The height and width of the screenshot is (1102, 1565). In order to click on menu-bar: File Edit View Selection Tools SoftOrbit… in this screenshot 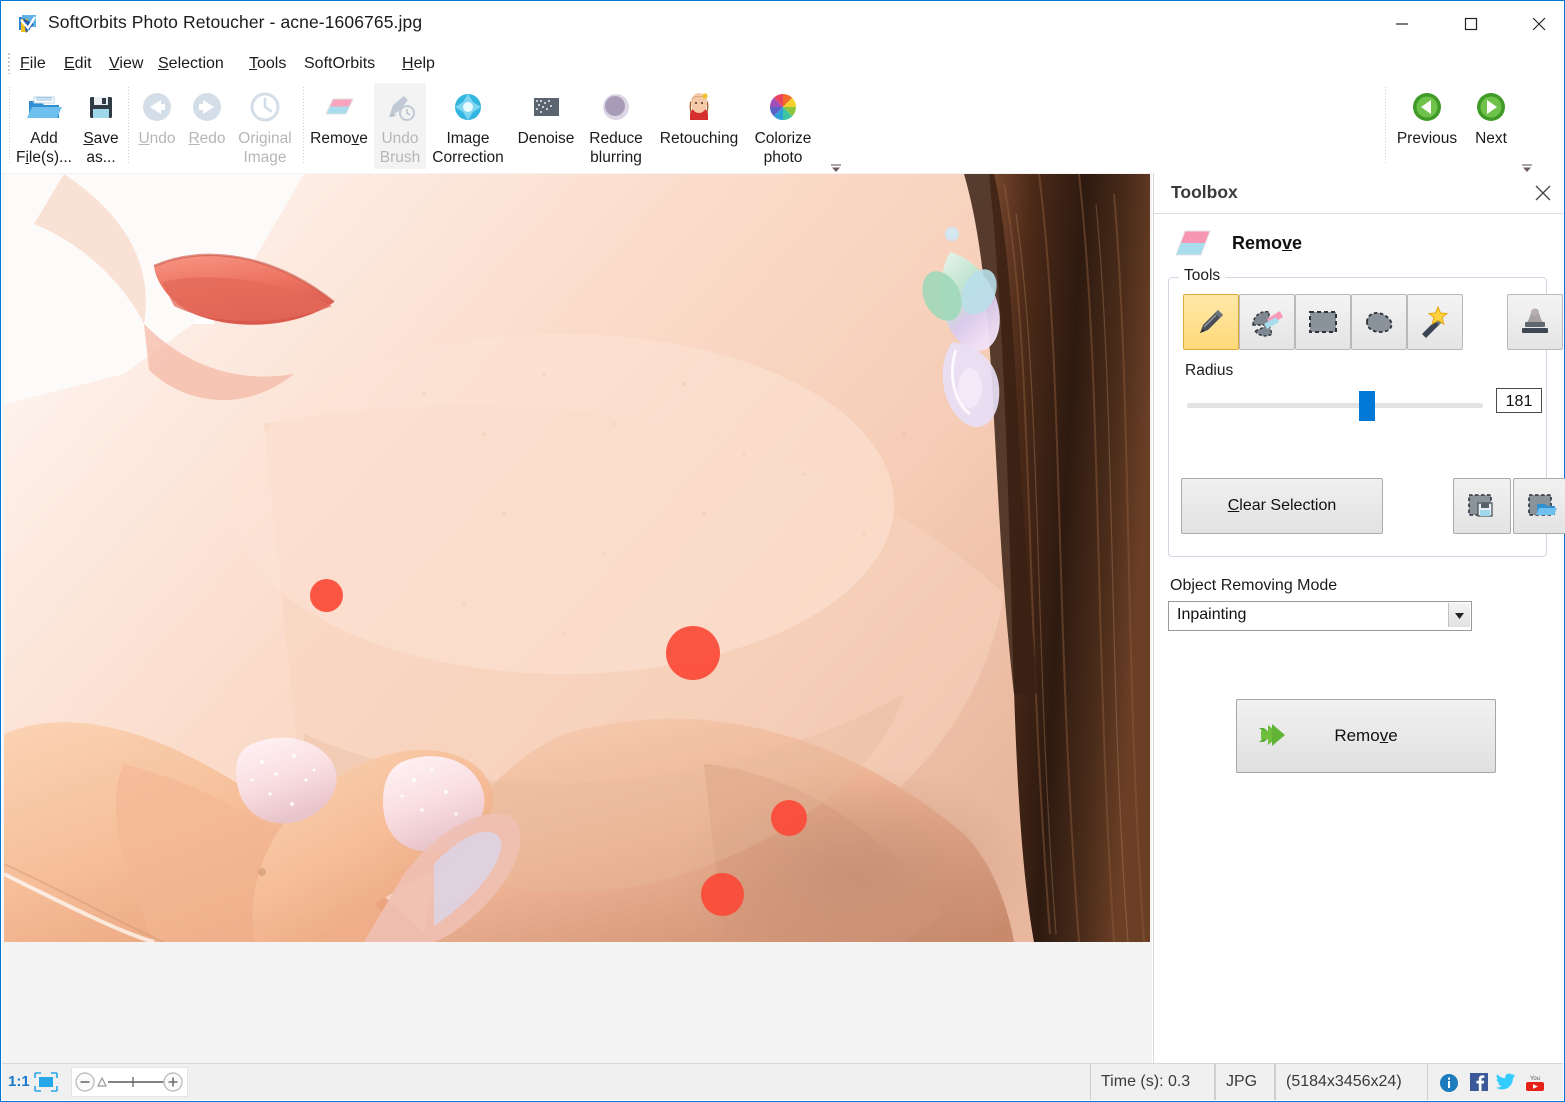, I will do `click(782, 64)`.